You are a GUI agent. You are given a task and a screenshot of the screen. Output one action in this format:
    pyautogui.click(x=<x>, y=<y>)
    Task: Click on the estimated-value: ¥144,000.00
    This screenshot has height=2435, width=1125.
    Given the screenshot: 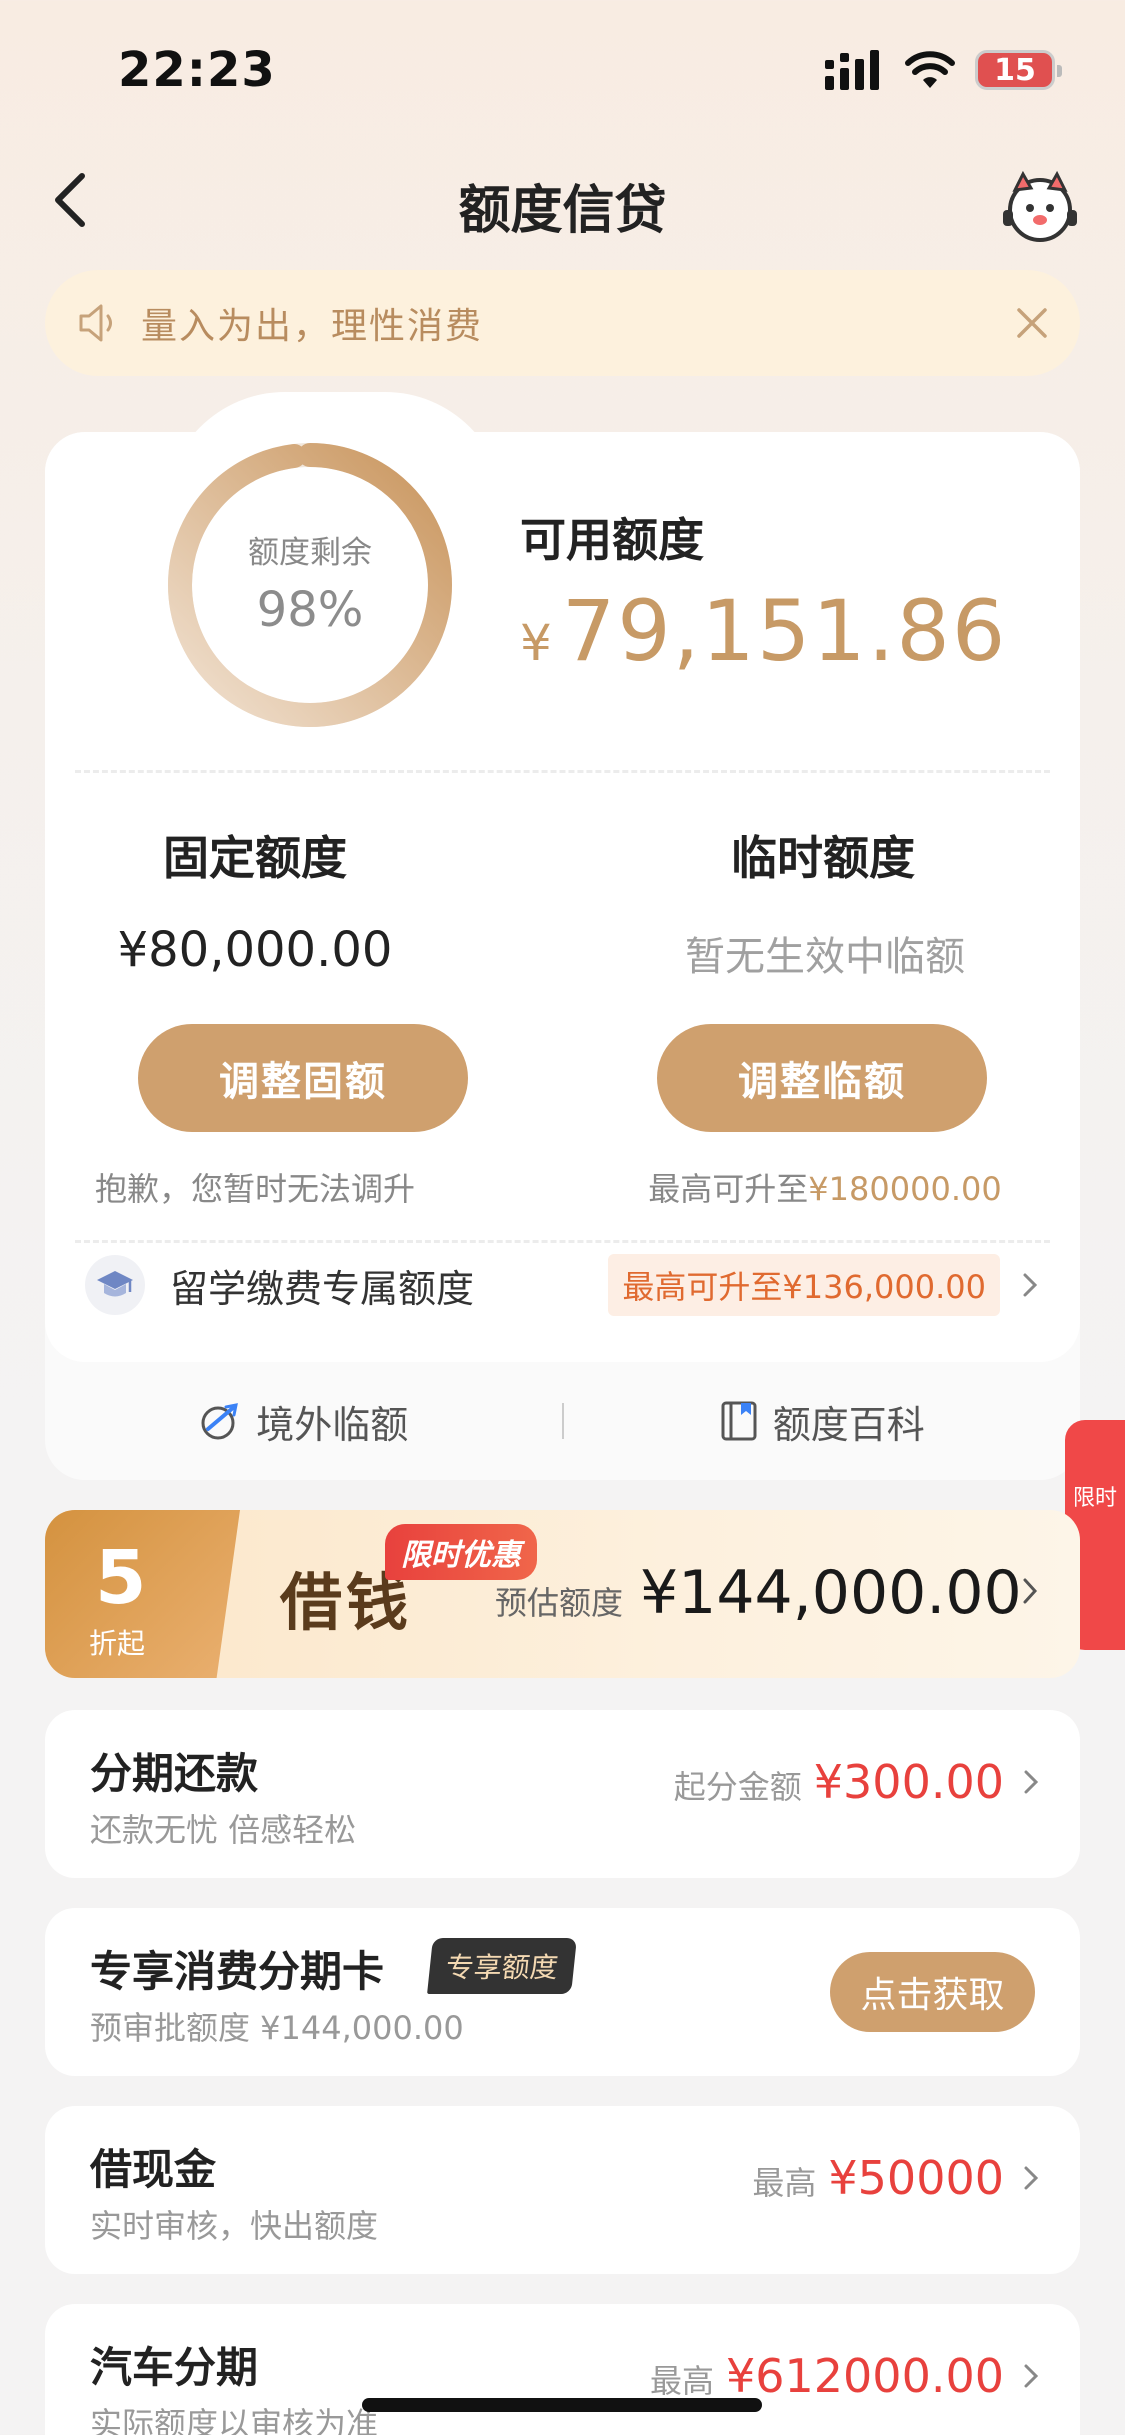 What is the action you would take?
    pyautogui.click(x=831, y=1593)
    